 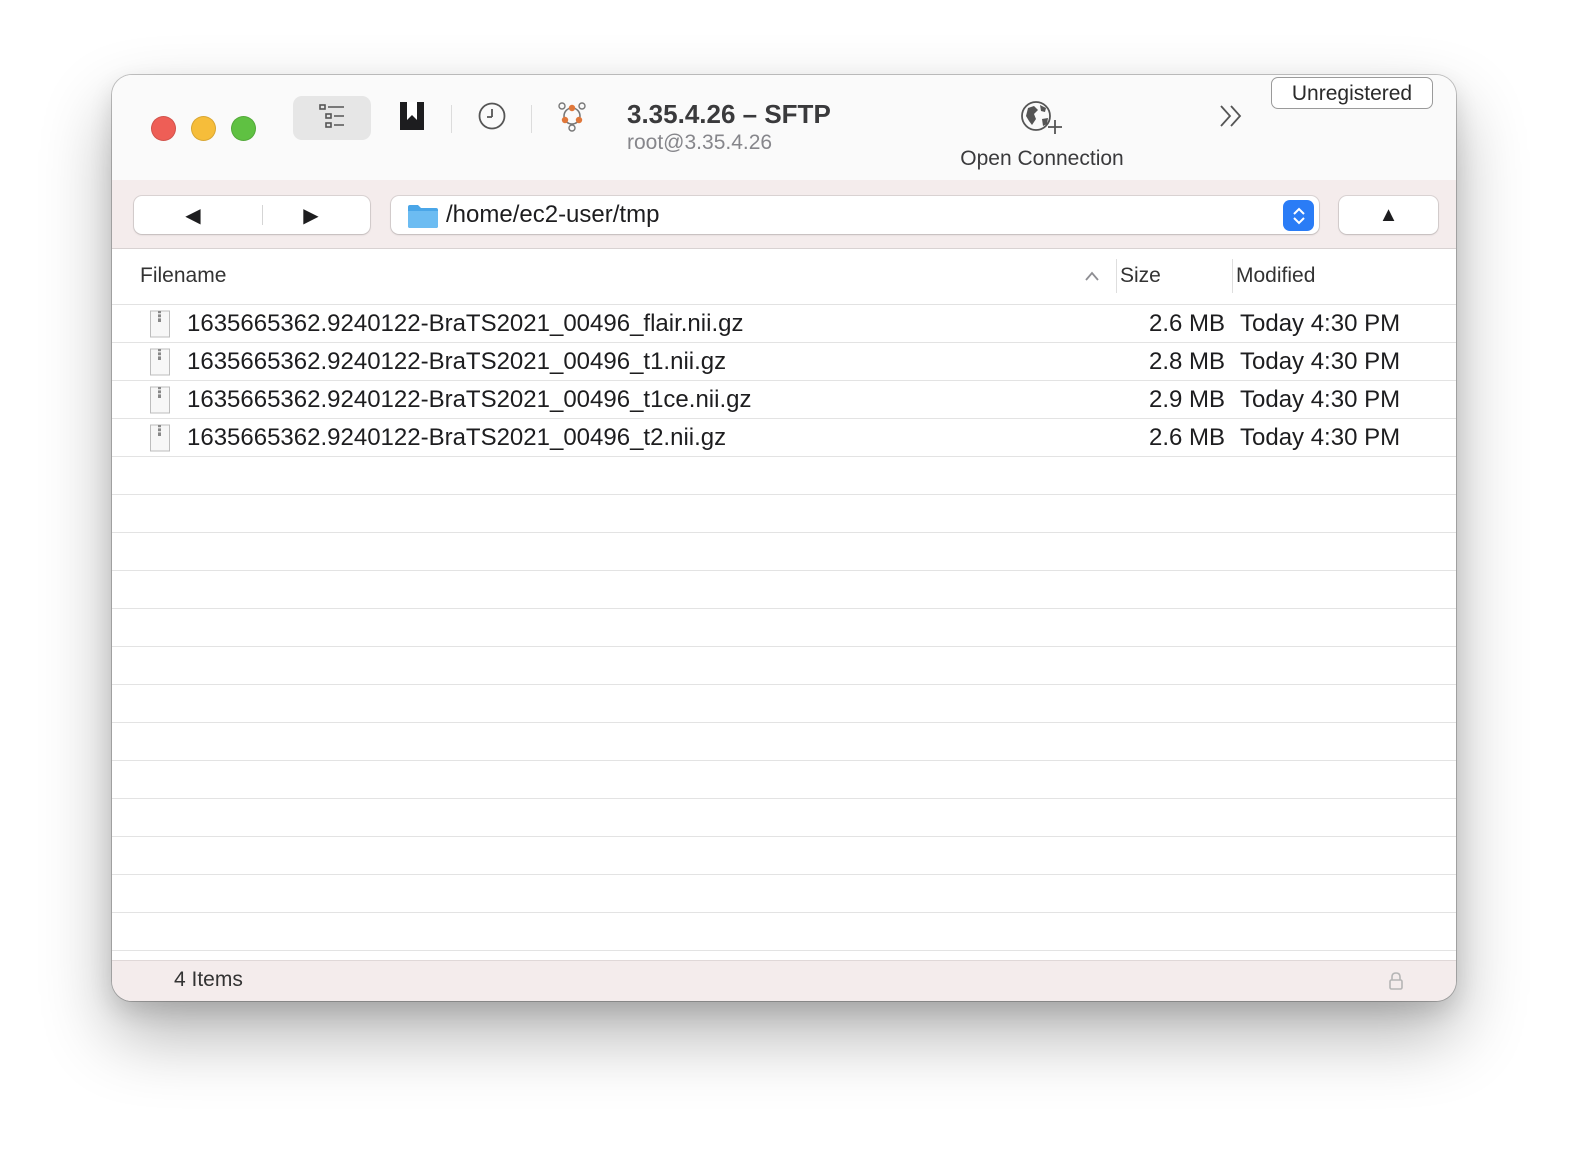 What do you see at coordinates (553, 214) in the screenshot?
I see `current-path: /home/ec2-user/tmp` at bounding box center [553, 214].